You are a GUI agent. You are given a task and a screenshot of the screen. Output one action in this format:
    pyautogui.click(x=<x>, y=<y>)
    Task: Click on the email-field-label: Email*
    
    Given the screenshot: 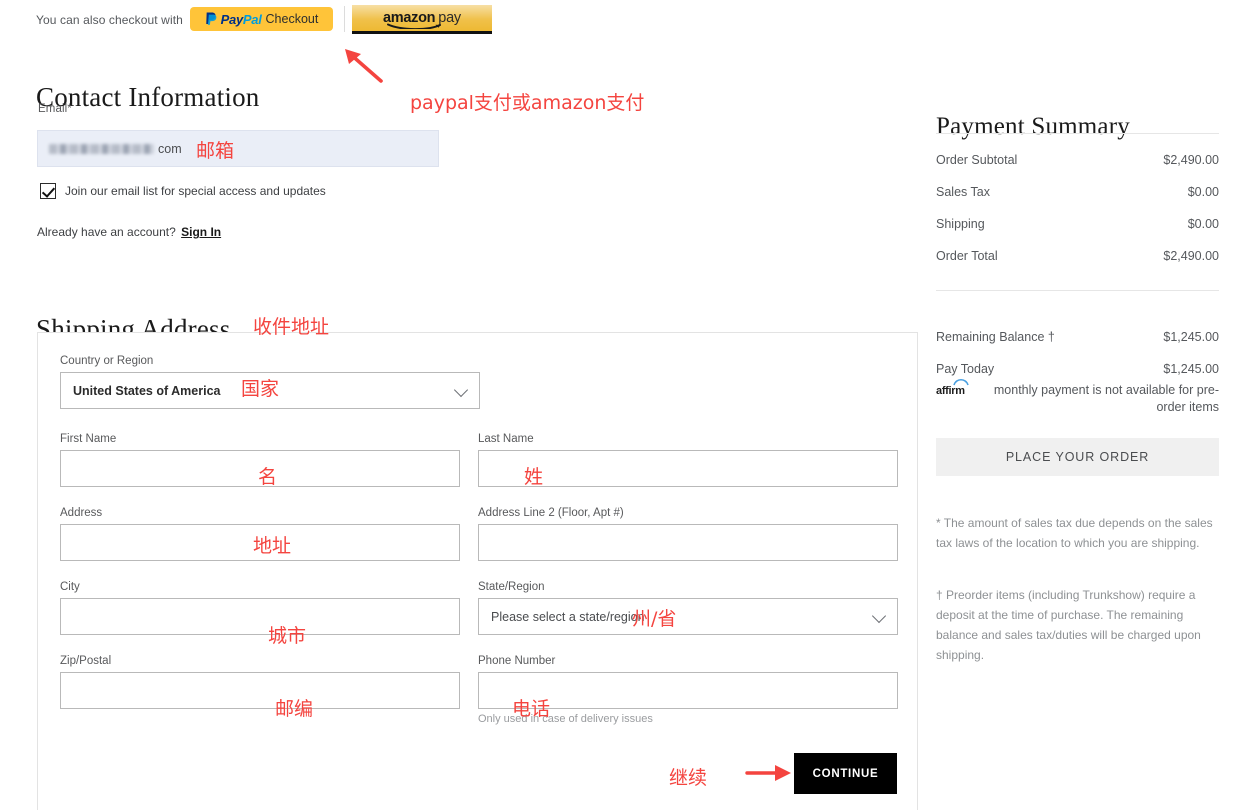 What is the action you would take?
    pyautogui.click(x=55, y=109)
    